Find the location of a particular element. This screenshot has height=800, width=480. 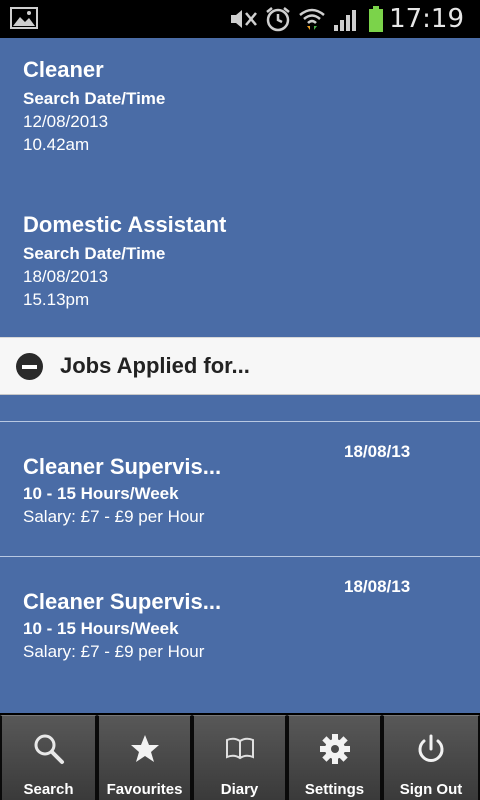

nav-sign-out-button: Sign Out is located at coordinates (431, 757).